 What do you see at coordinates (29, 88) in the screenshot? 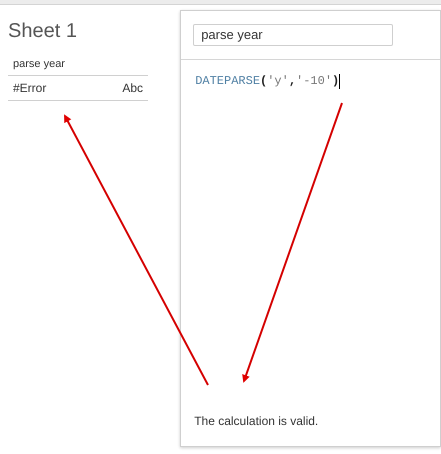
I see `table-cell-text: #Error` at bounding box center [29, 88].